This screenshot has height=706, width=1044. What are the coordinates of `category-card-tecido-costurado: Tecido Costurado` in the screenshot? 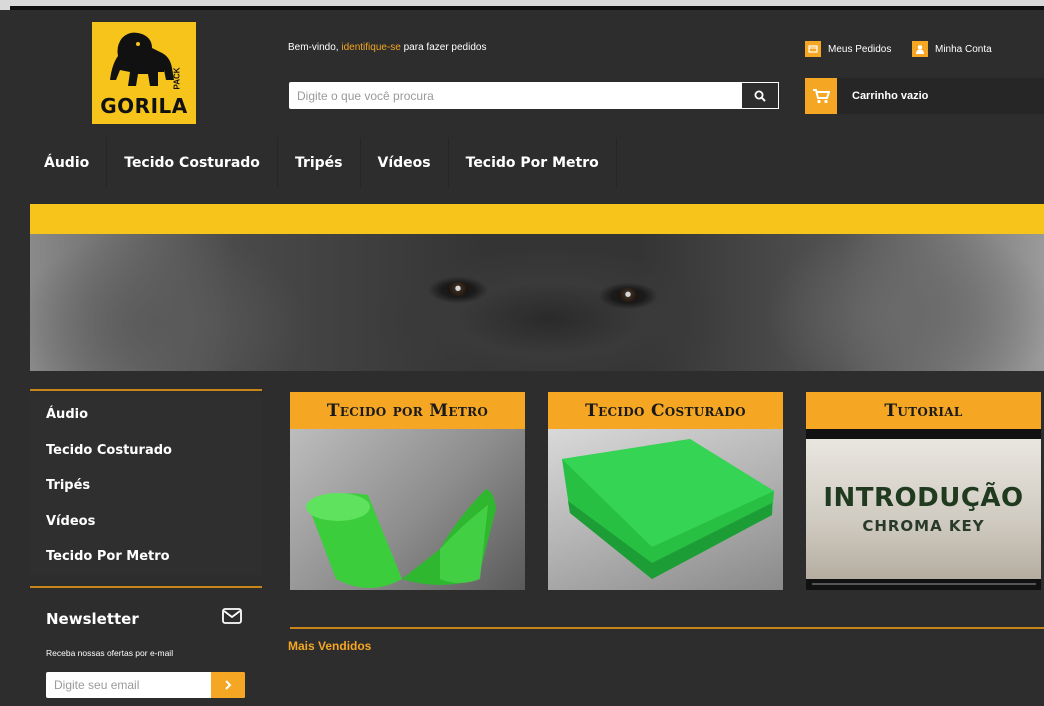 It's located at (665, 491).